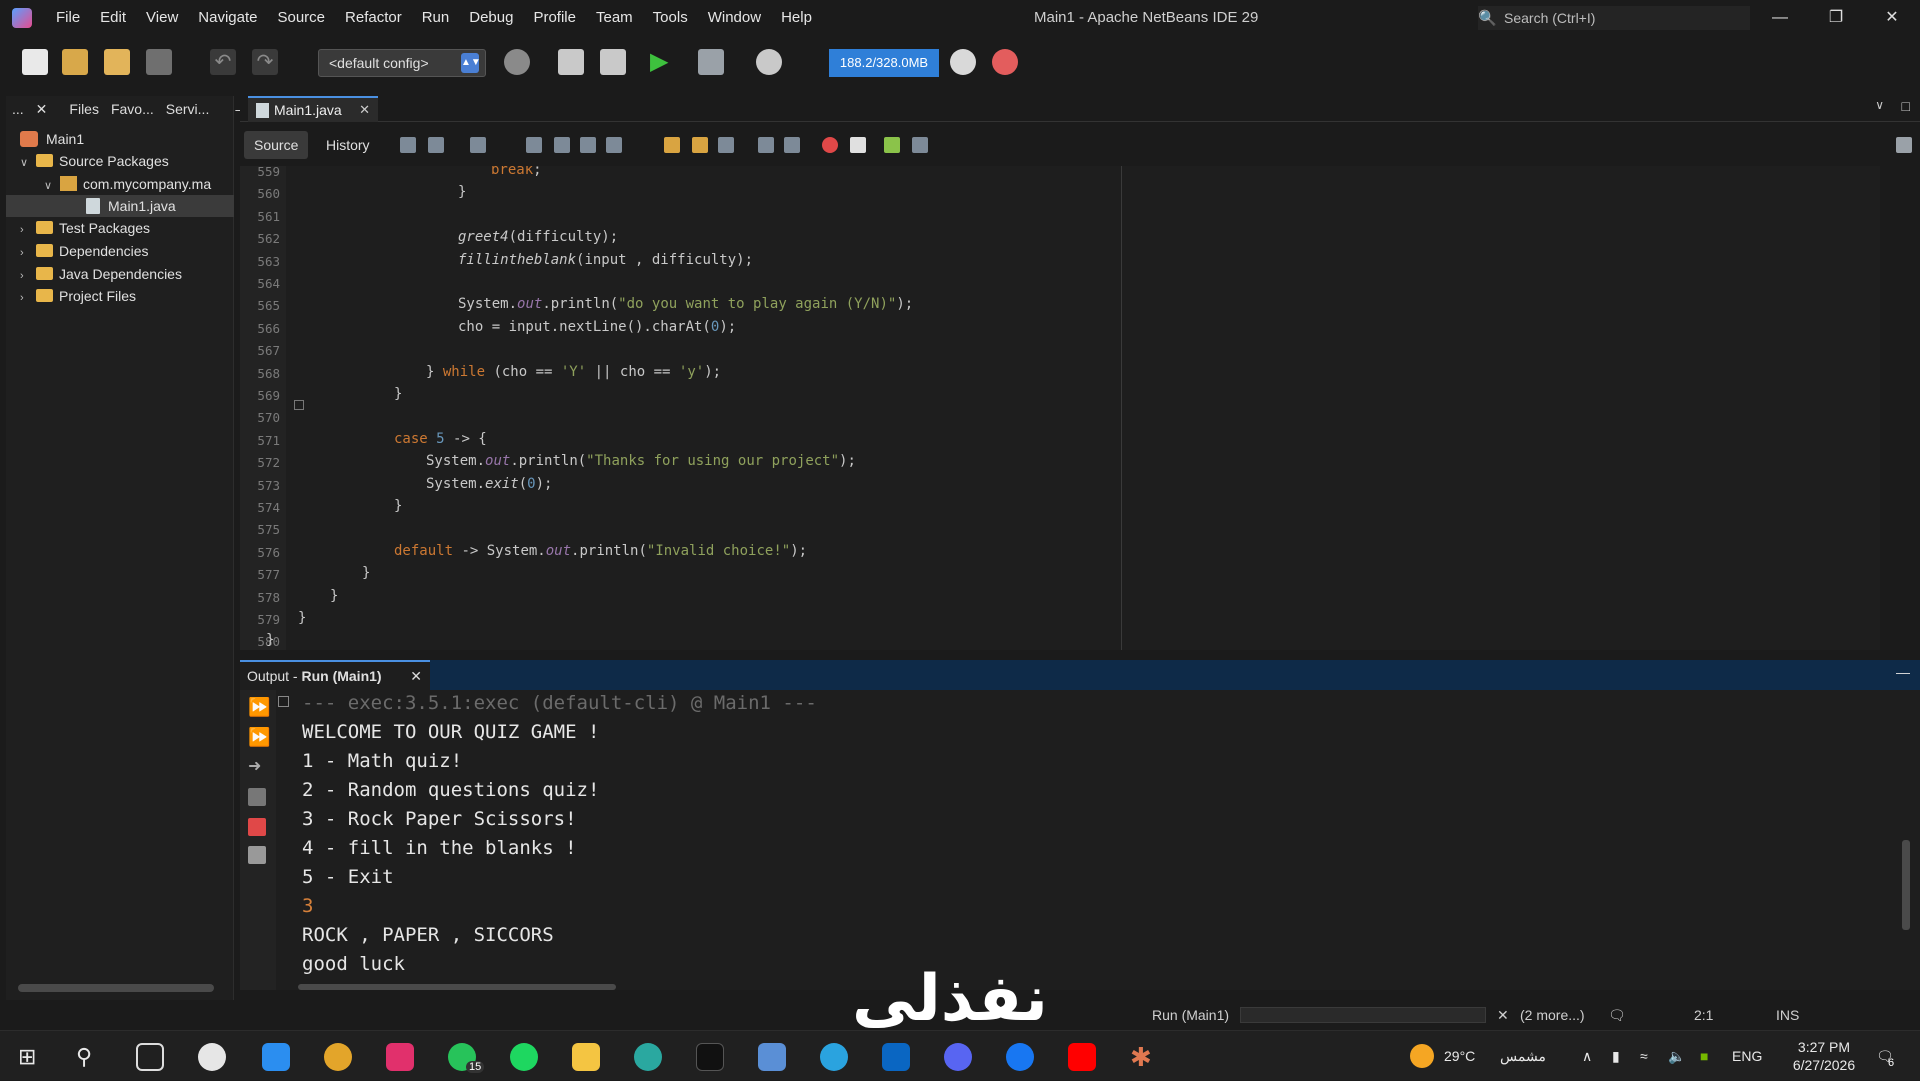 This screenshot has width=1920, height=1081. What do you see at coordinates (35, 62) in the screenshot?
I see `new-file-icon` at bounding box center [35, 62].